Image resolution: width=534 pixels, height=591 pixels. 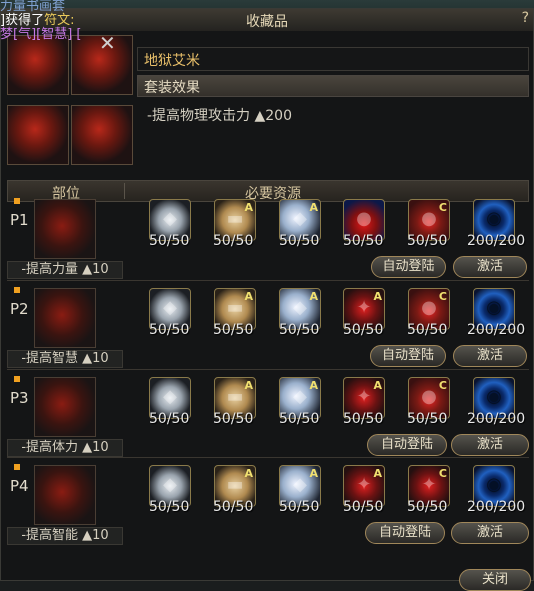 I want to click on set-effect-header: 套装效果, so click(x=333, y=86).